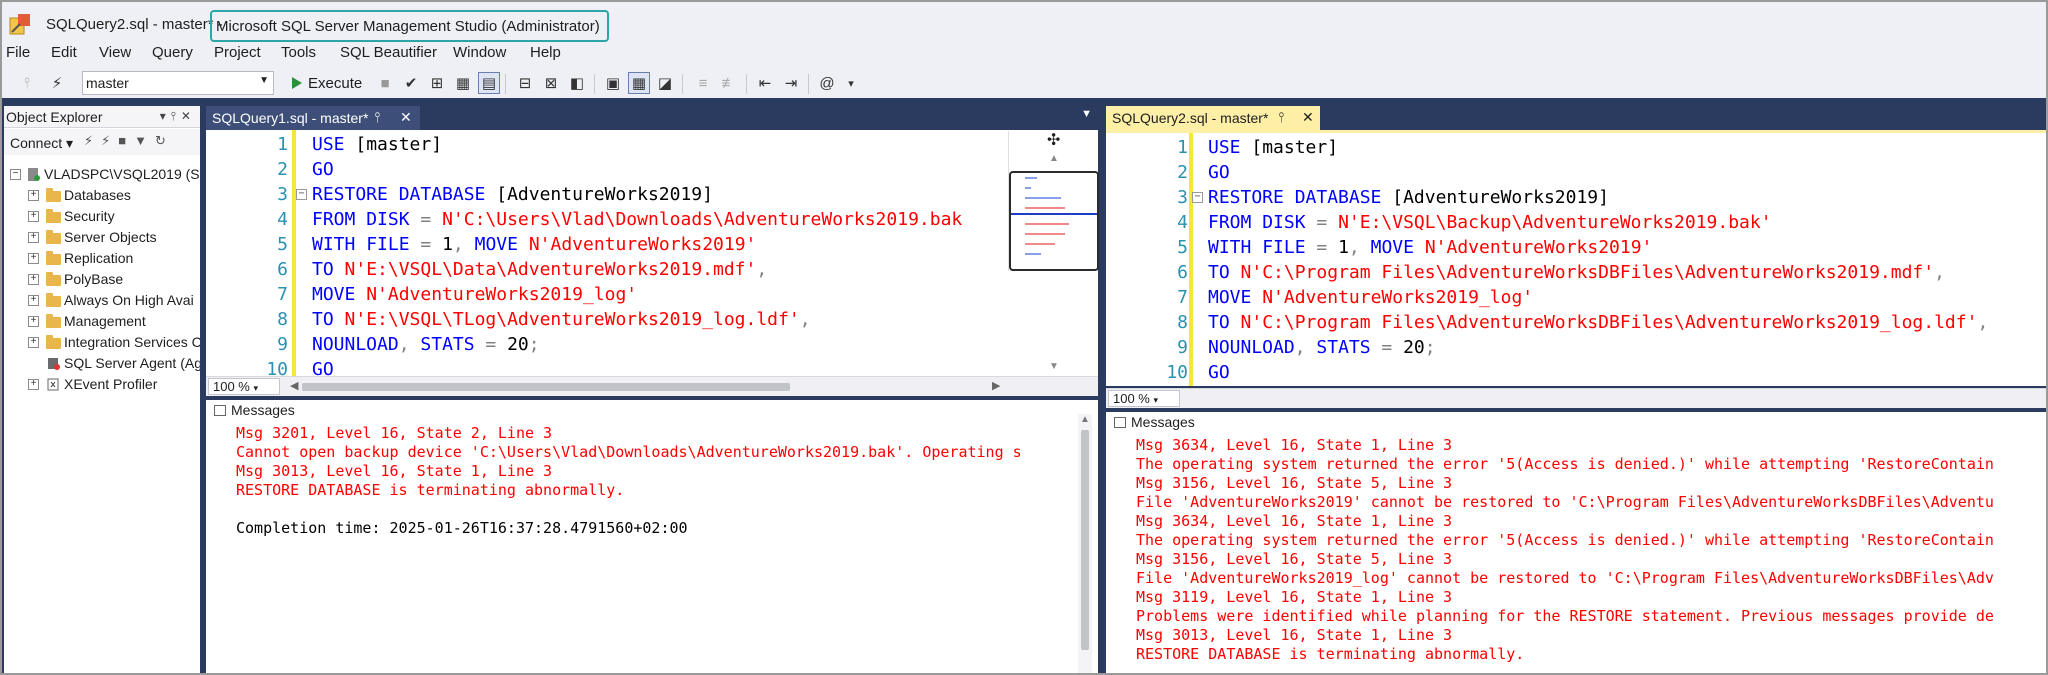  I want to click on comment-icon: ≡, so click(703, 83).